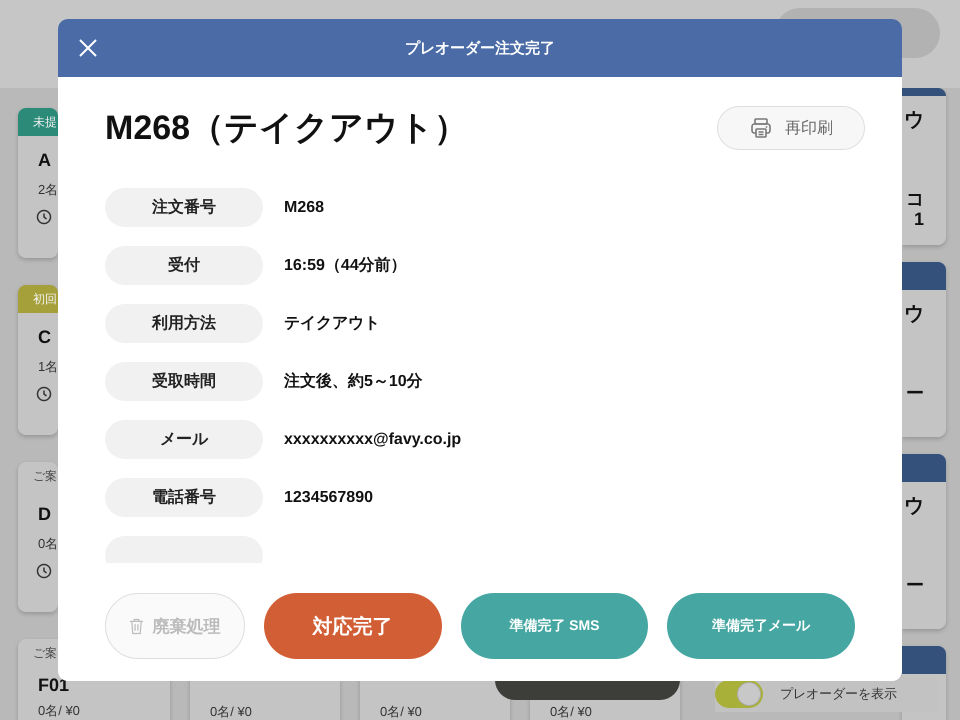 The image size is (960, 720). What do you see at coordinates (373, 439) in the screenshot?
I see `field-value: xxxxxxxxxx@favy.co.jp` at bounding box center [373, 439].